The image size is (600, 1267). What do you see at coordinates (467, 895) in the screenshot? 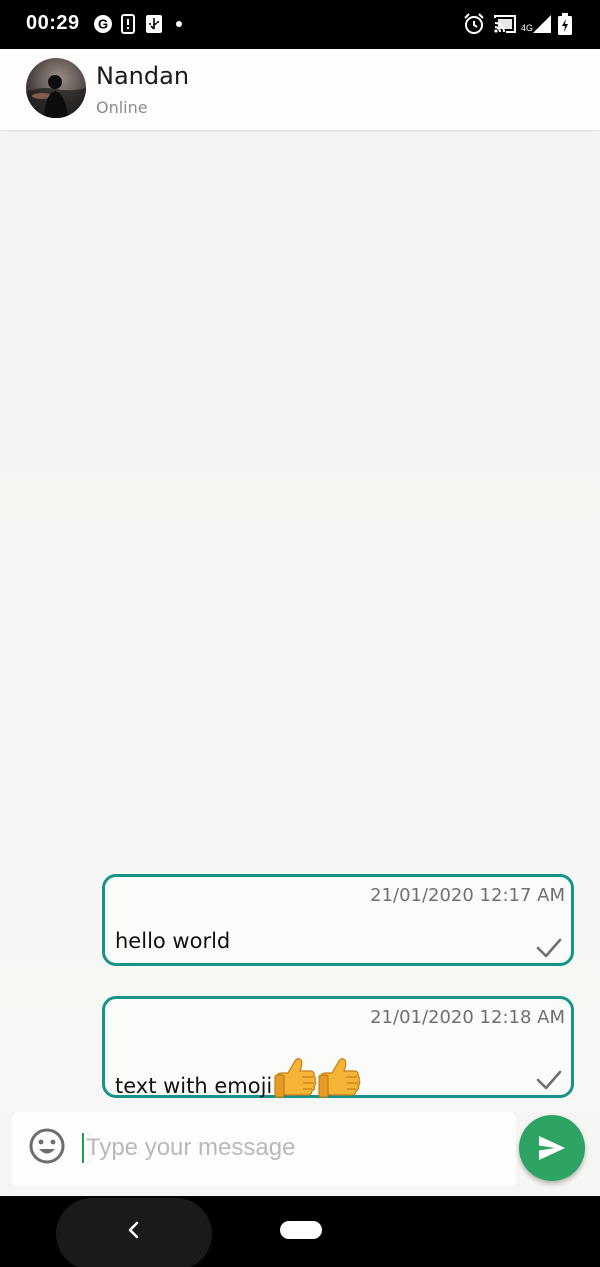
I see `message-timestamp: 21/01/2020 12:17 AM` at bounding box center [467, 895].